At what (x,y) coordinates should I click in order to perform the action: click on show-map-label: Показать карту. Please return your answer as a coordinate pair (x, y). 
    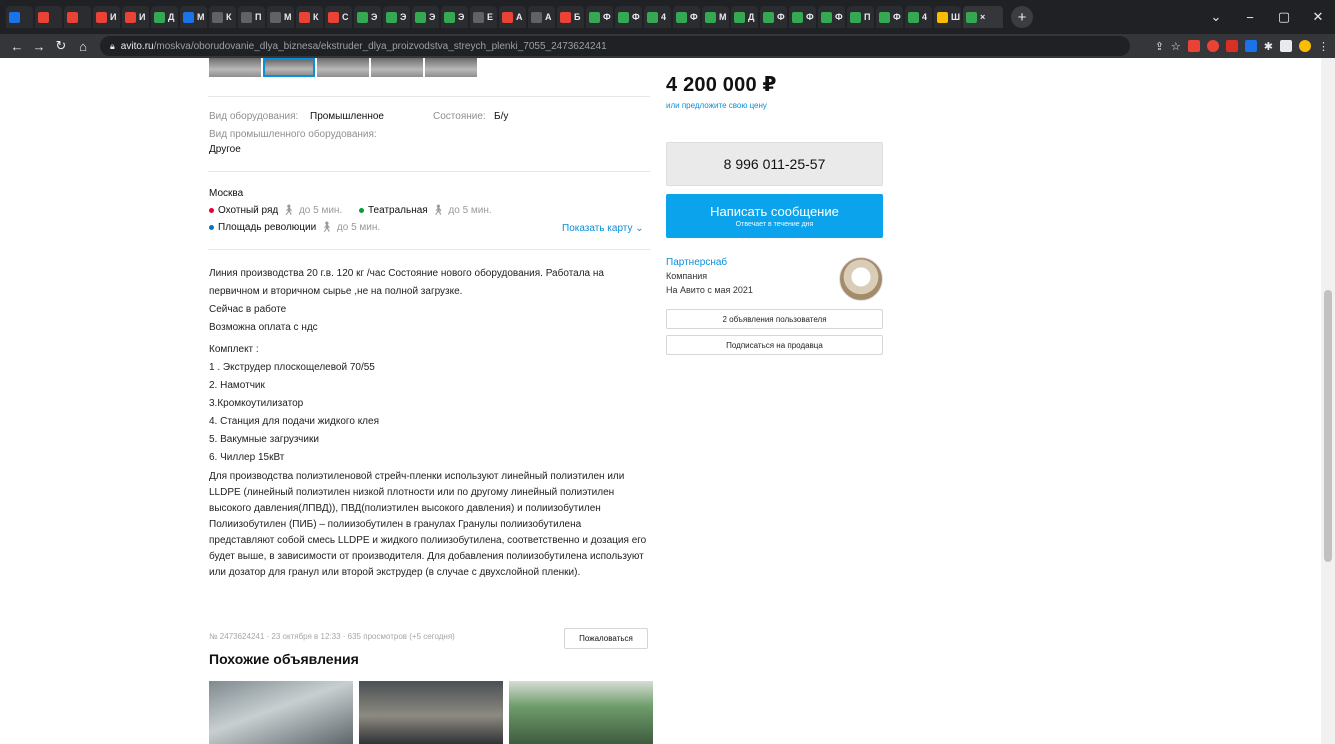
    Looking at the image, I should click on (597, 228).